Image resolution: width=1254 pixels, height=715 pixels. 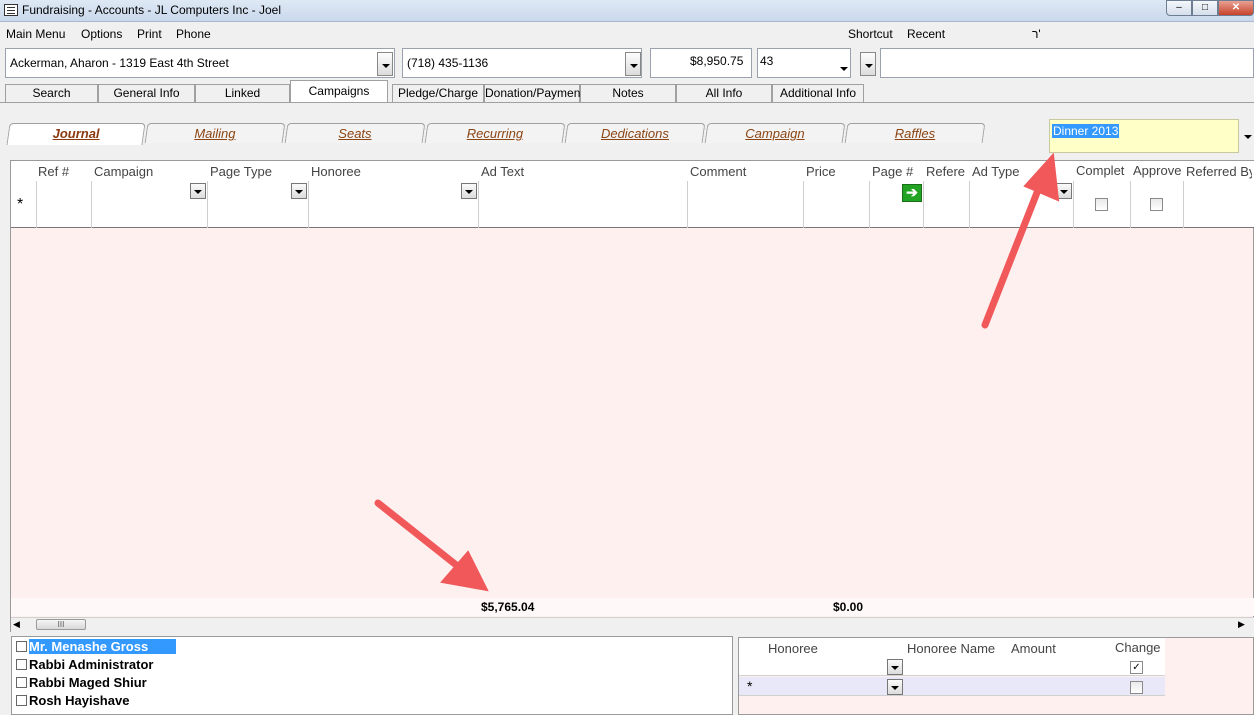 What do you see at coordinates (1041, 177) in the screenshot?
I see `arrowhead-campaign` at bounding box center [1041, 177].